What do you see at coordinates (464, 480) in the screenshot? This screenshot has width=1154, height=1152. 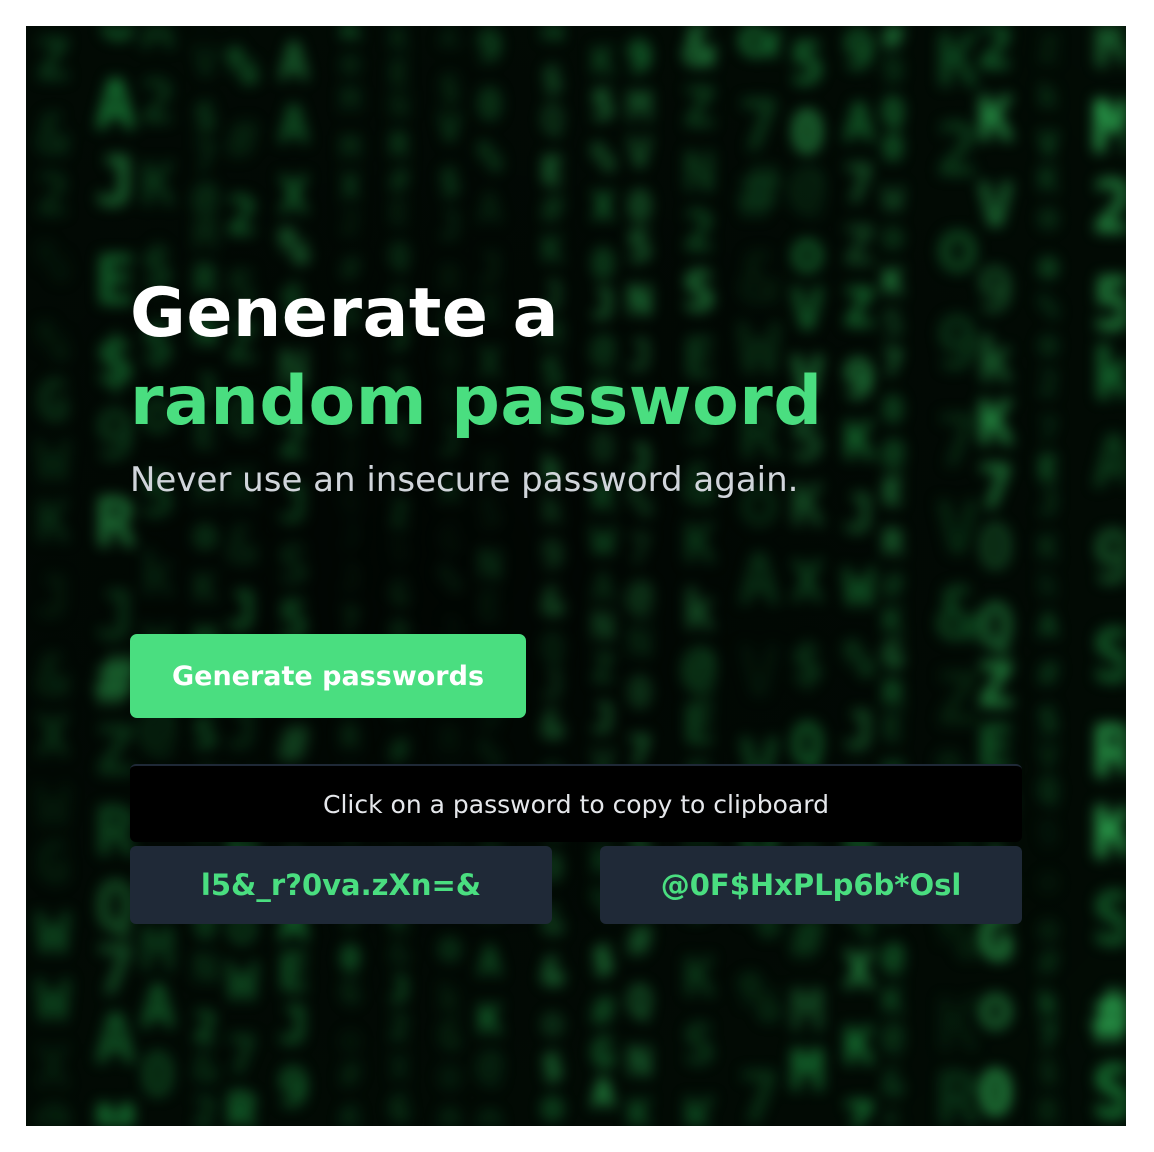 I see `page-subtitle: Never use an insecure password again.` at bounding box center [464, 480].